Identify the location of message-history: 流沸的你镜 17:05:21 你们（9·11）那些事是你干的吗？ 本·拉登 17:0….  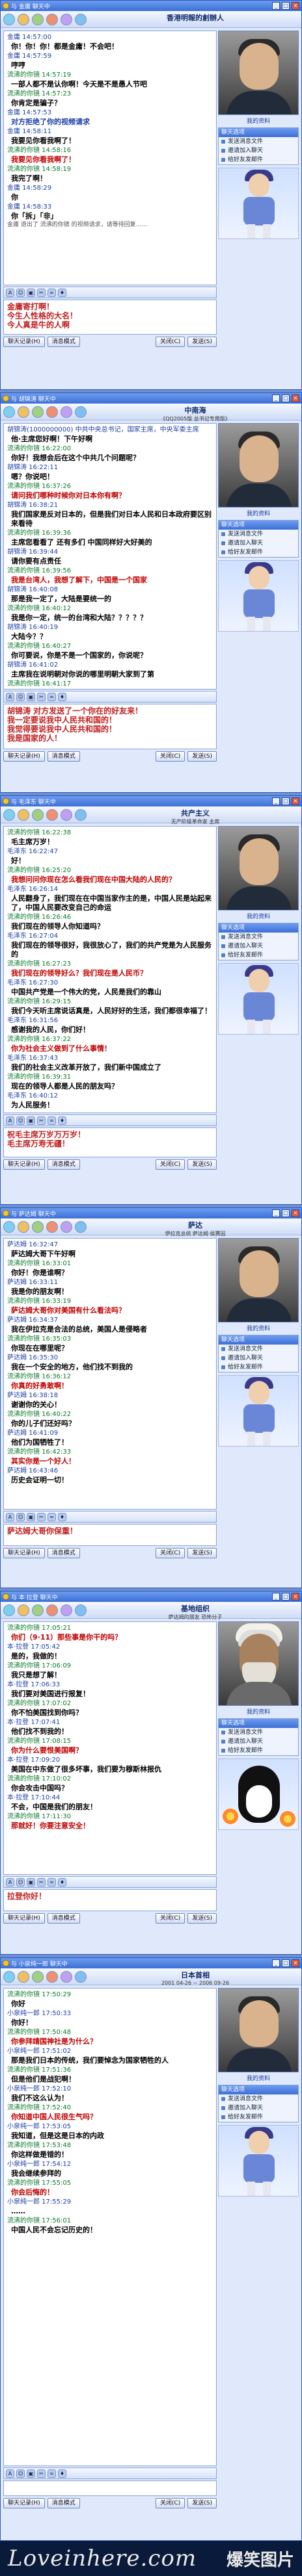
(110, 1748).